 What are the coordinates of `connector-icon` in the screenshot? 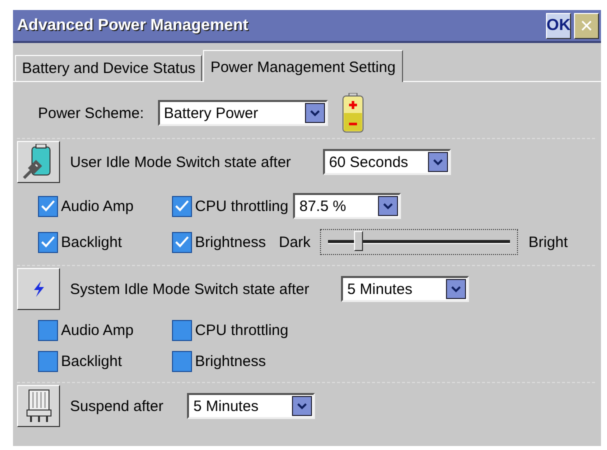 It's located at (39, 406).